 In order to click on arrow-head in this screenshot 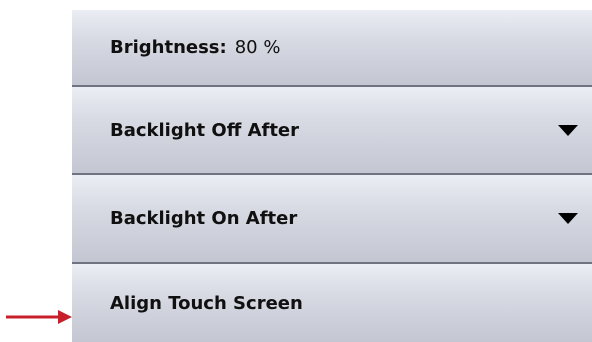, I will do `click(65, 317)`.